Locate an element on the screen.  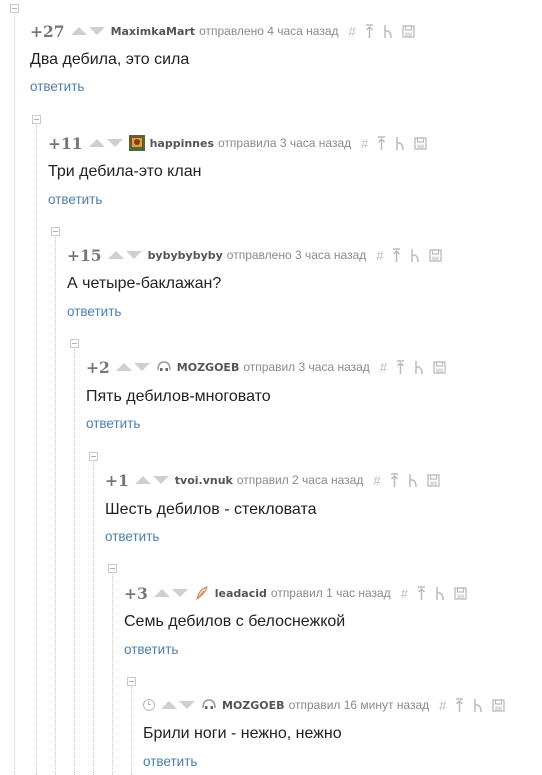
comment-time: отправила 3 часа назад is located at coordinates (284, 143).